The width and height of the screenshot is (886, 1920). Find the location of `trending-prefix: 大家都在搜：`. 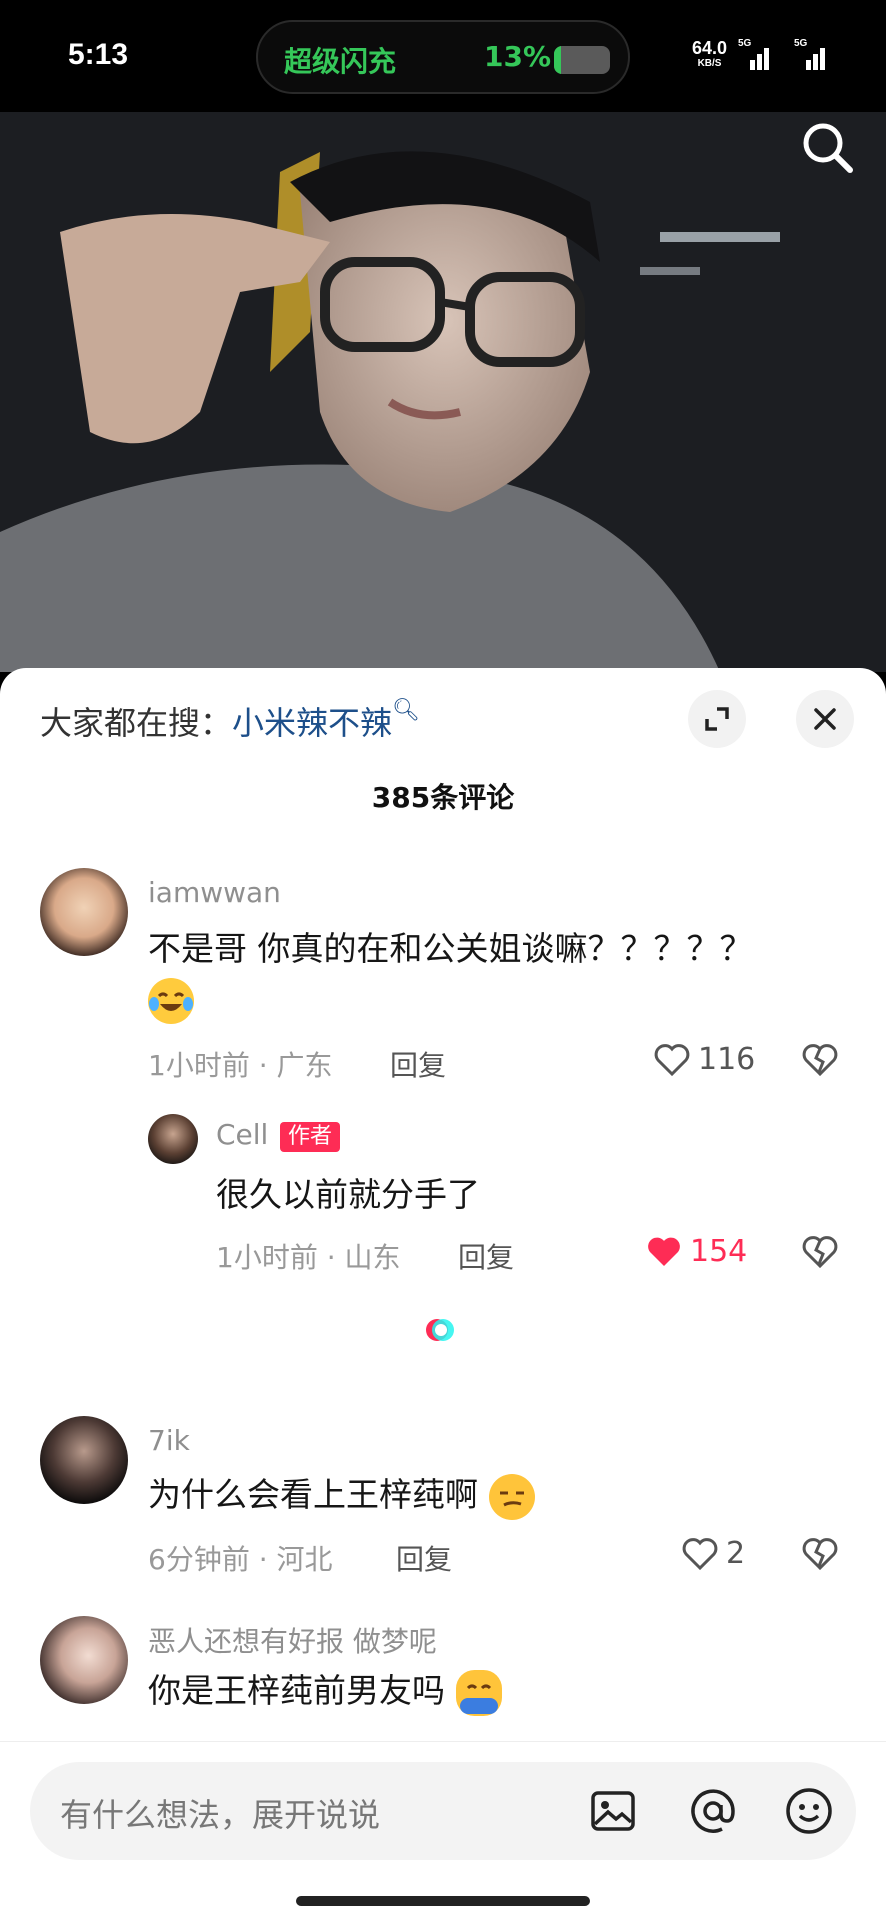

trending-prefix: 大家都在搜： is located at coordinates (136, 723).